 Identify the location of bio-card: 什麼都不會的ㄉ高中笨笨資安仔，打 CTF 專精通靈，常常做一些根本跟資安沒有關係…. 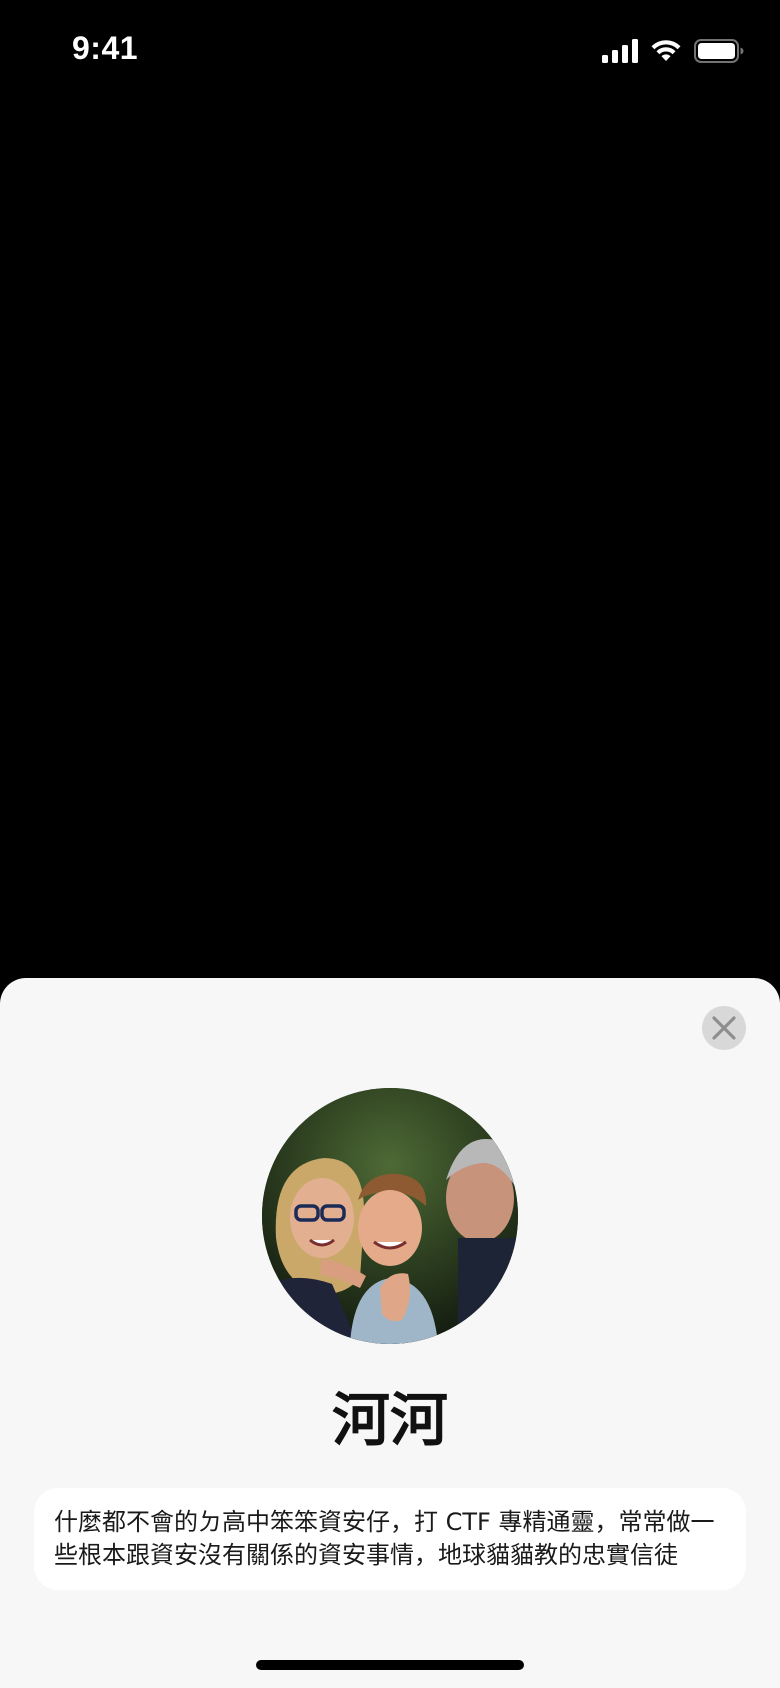
(390, 1539).